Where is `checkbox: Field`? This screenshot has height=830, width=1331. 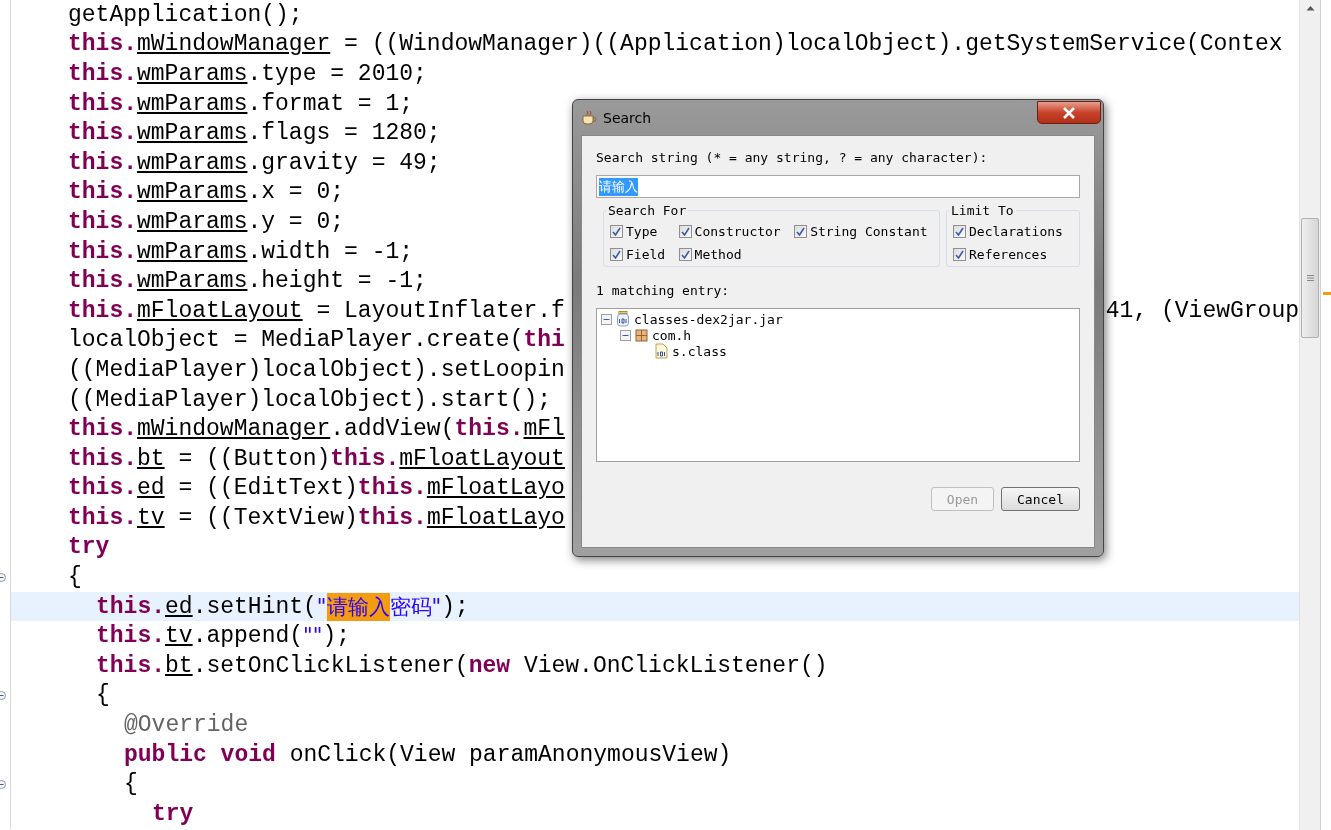
checkbox: Field is located at coordinates (640, 254).